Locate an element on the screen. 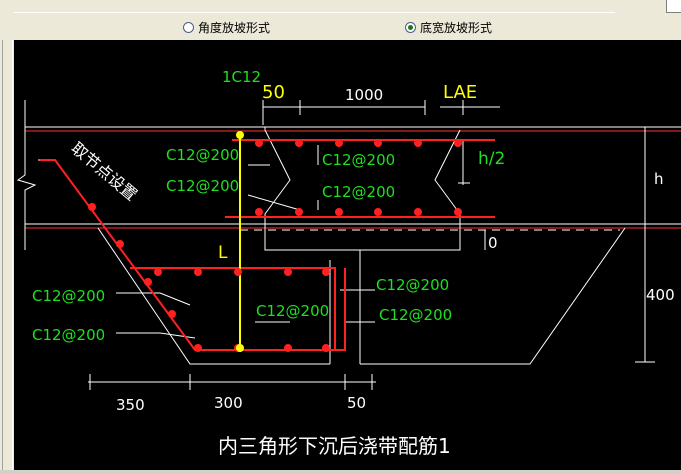  radio-unselected-icon is located at coordinates (188, 27).